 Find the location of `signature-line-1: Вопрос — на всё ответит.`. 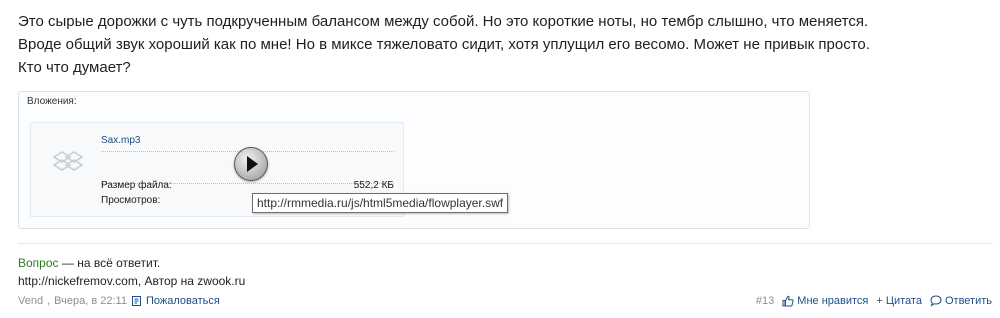

signature-line-1: Вопрос — на всё ответит. is located at coordinates (89, 263).